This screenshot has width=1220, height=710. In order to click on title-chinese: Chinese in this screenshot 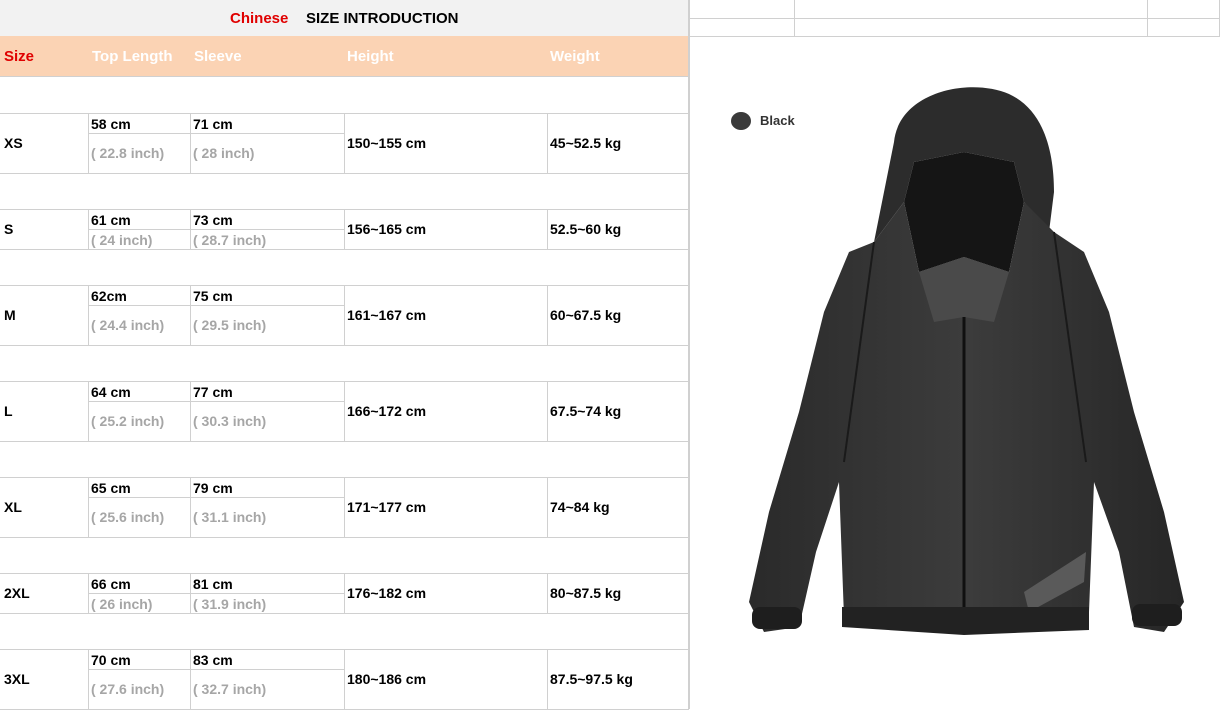, I will do `click(259, 18)`.